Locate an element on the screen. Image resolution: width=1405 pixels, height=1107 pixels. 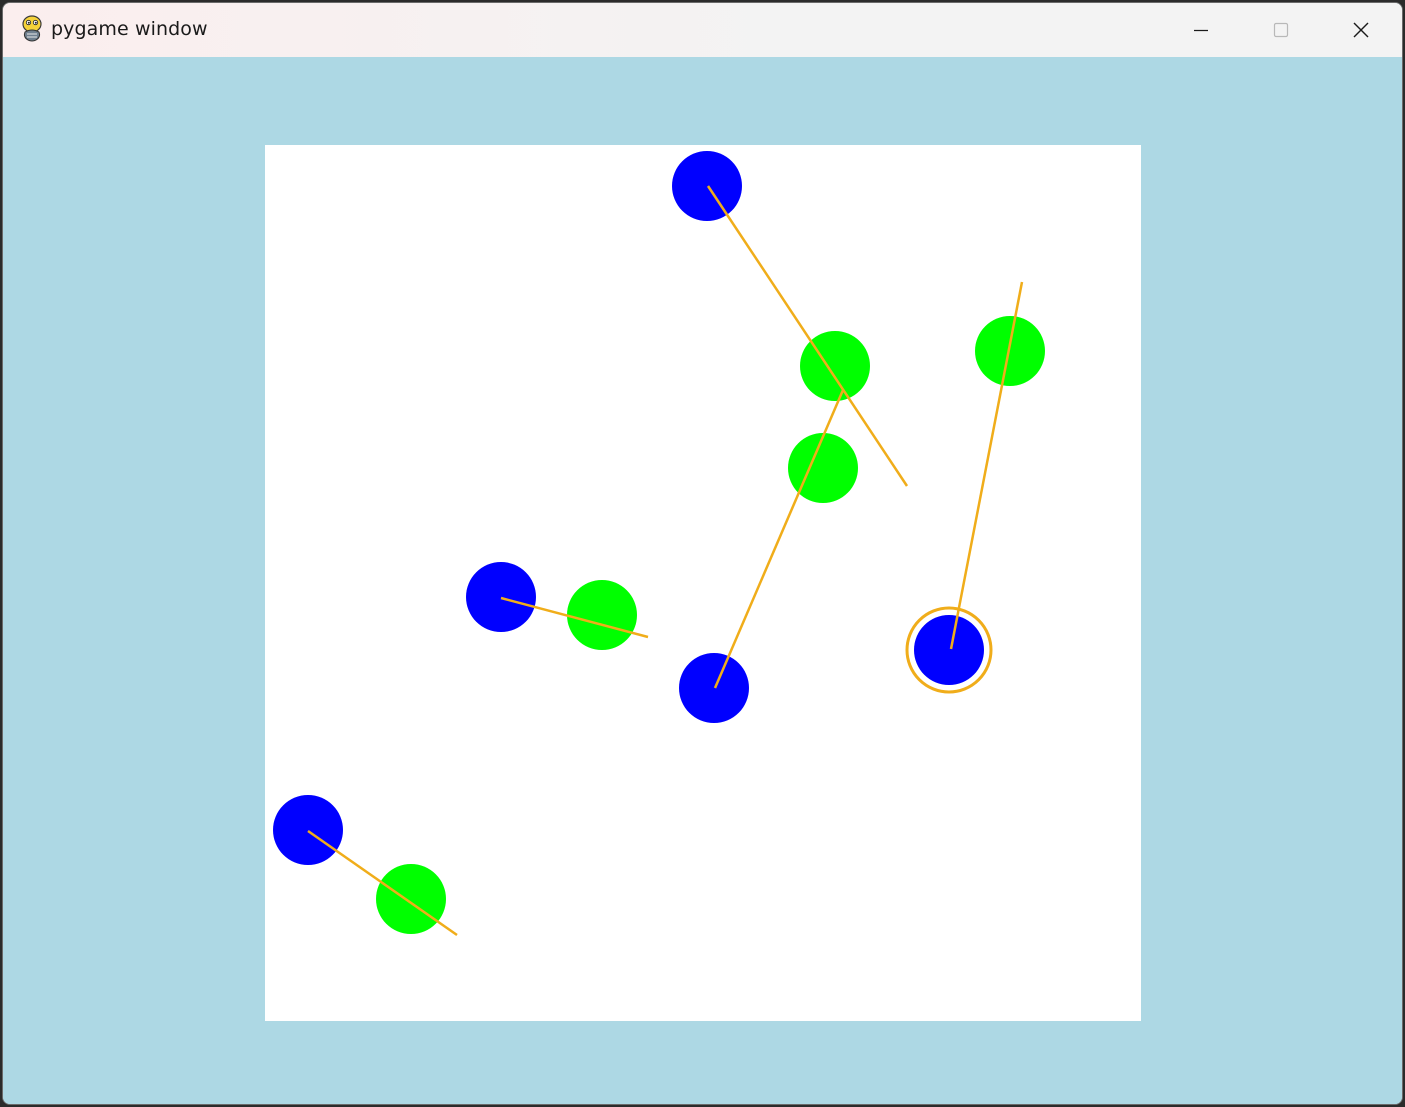
close-icon is located at coordinates (1361, 30).